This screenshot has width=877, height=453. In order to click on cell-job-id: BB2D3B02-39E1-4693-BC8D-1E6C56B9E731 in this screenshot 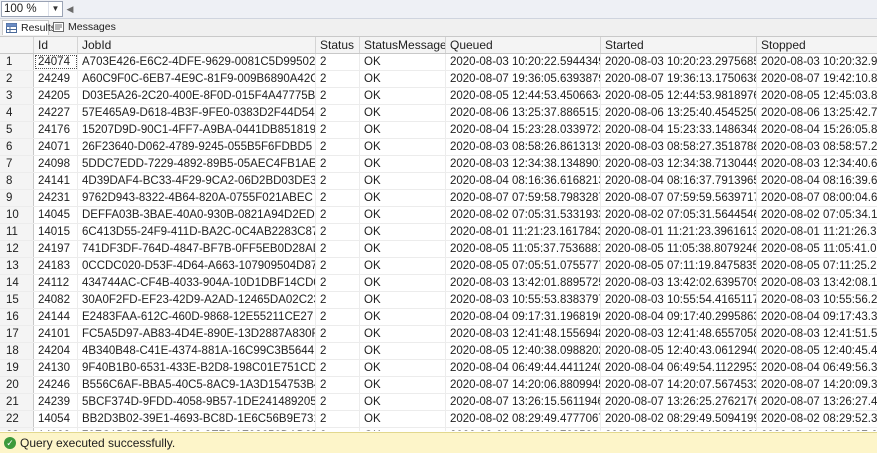, I will do `click(197, 419)`.